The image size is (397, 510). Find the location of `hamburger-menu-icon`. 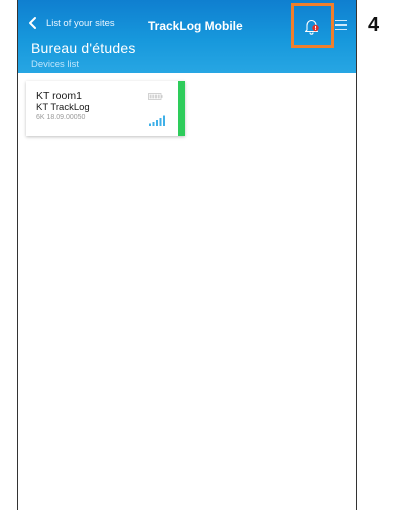

hamburger-menu-icon is located at coordinates (341, 26).